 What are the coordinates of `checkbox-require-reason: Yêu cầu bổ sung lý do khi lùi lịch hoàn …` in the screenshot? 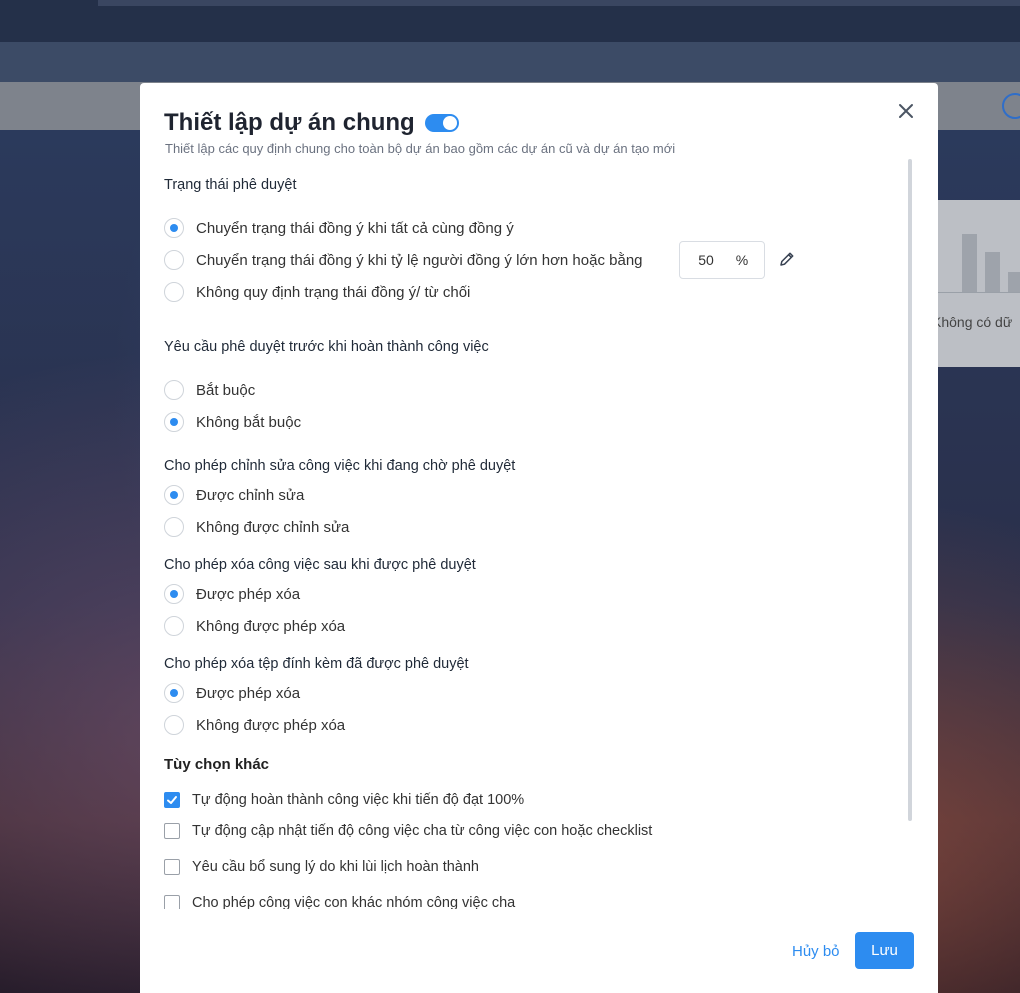 It's located at (321, 867).